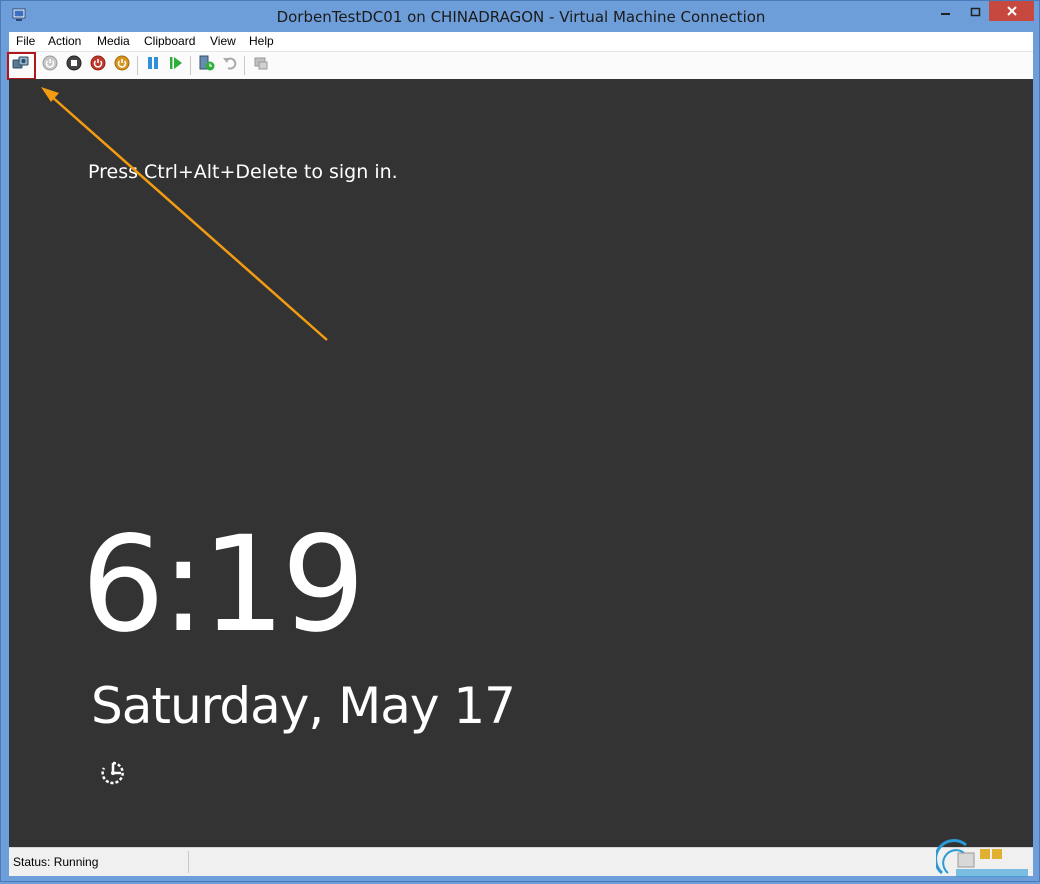 The image size is (1040, 884). I want to click on shut-down-button, so click(98, 65).